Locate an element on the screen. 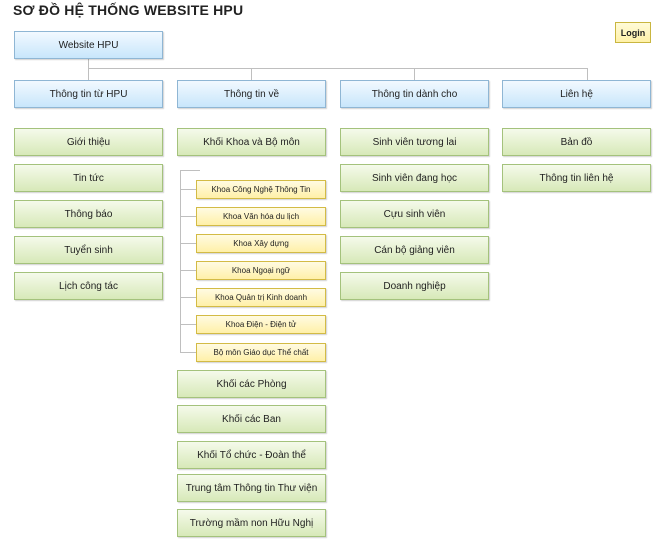 The image size is (669, 552). column-header-about: Thông tin về is located at coordinates (251, 94).